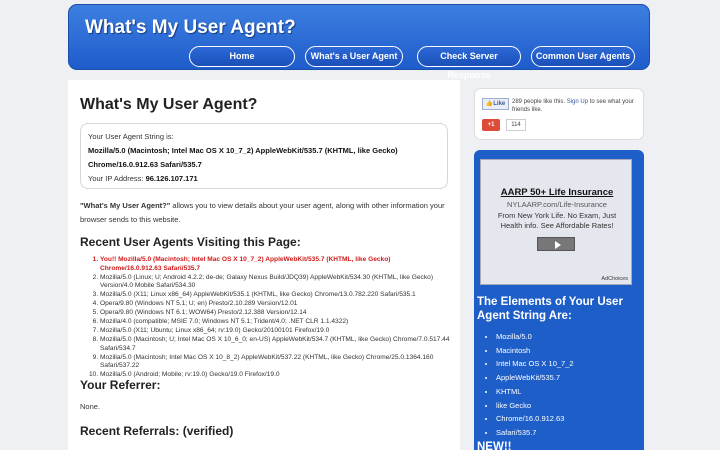 The height and width of the screenshot is (450, 720). I want to click on list-item: Chrome/16.0.912.63, so click(535, 419).